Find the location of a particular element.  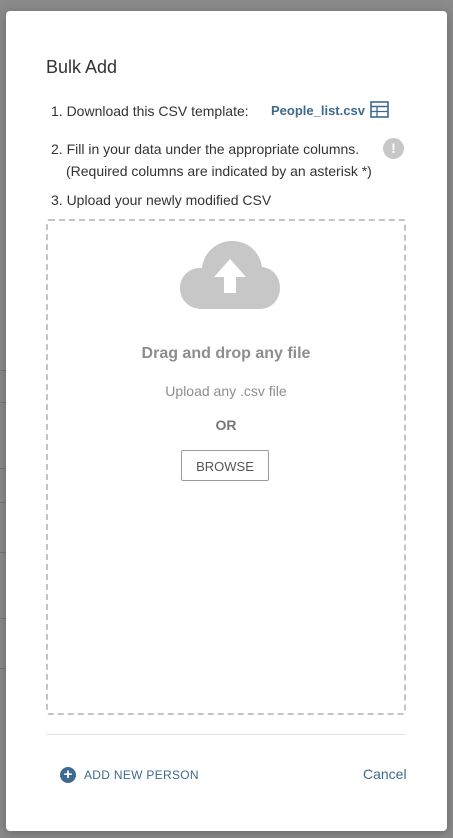

or-separator: OR is located at coordinates (226, 425).